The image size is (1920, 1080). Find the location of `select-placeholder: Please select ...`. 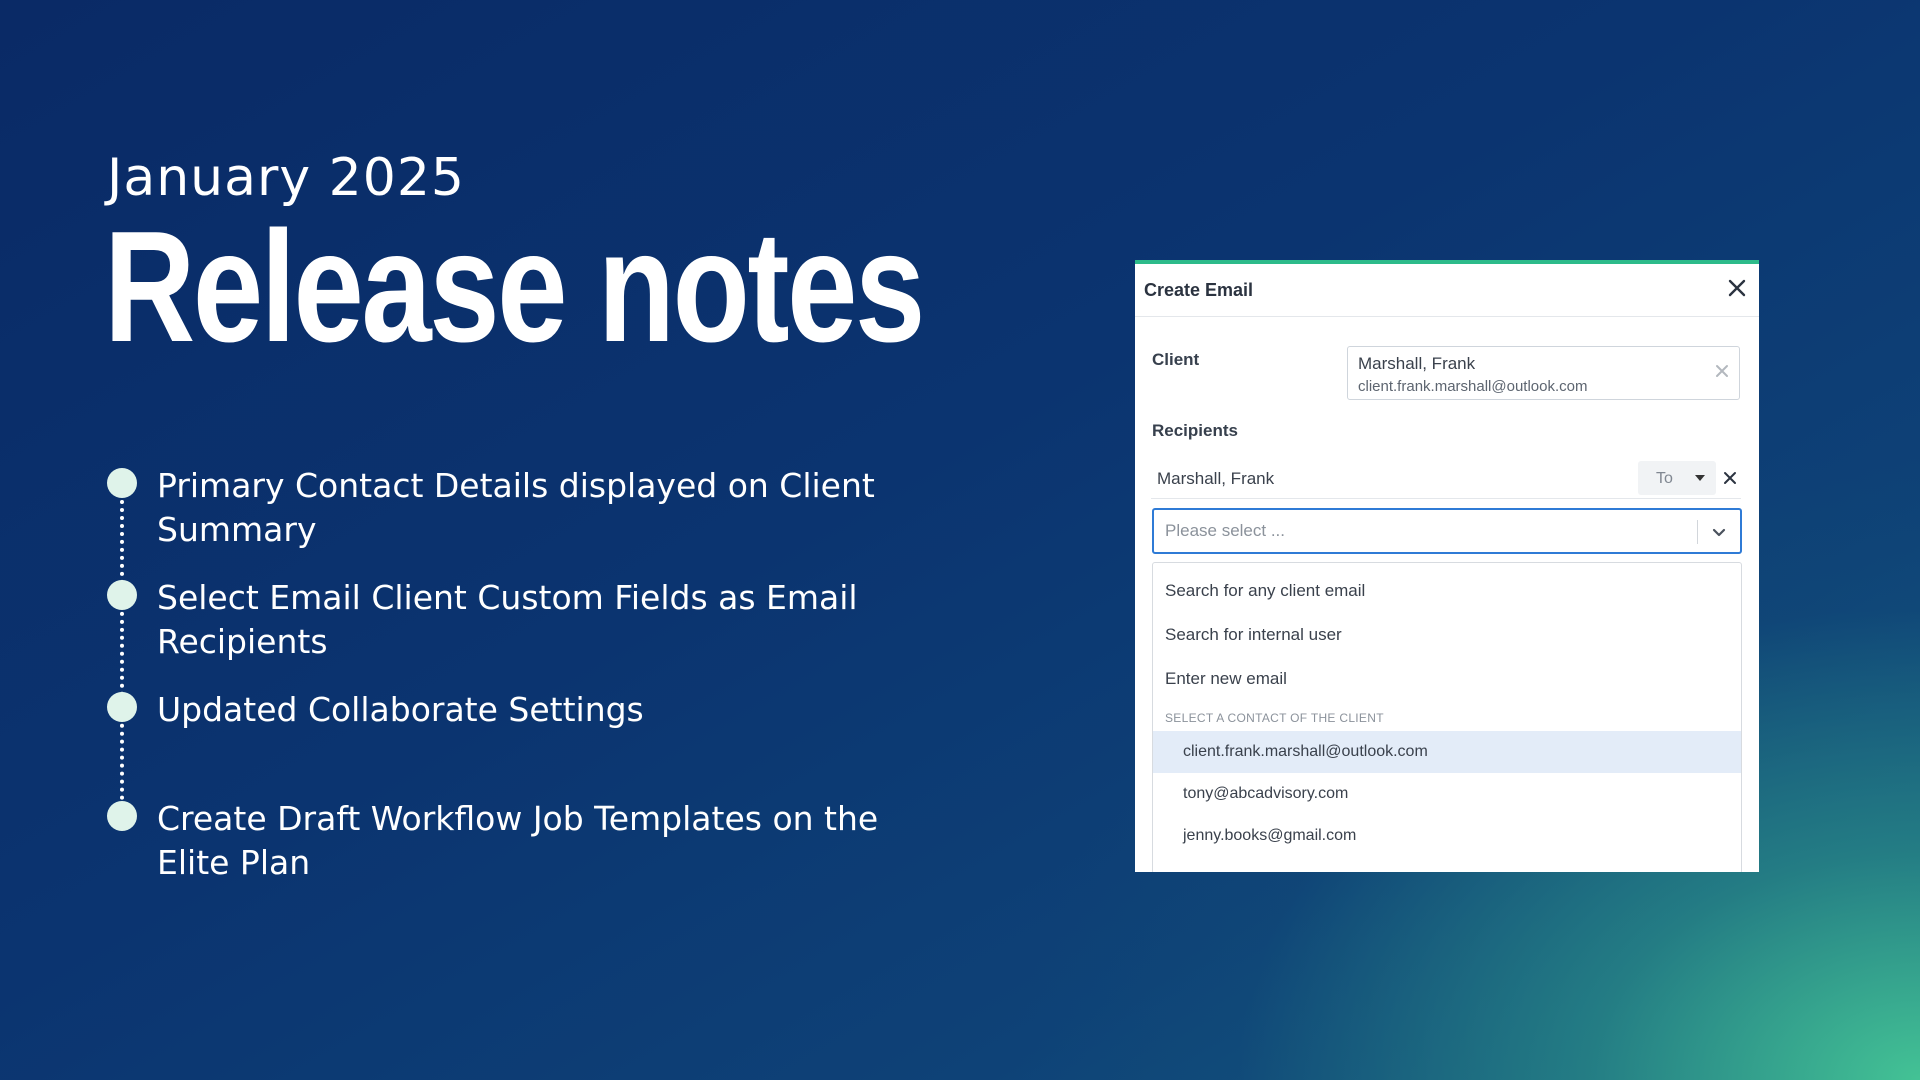

select-placeholder: Please select ... is located at coordinates (1225, 530).